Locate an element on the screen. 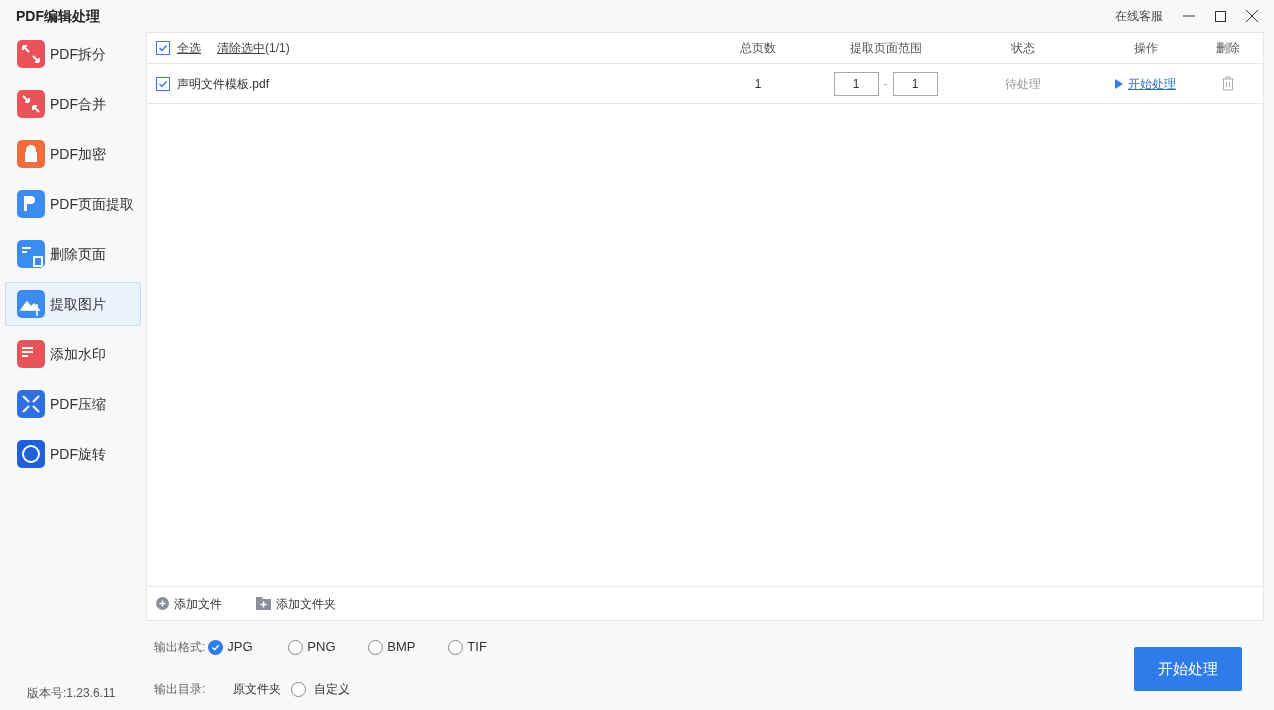 This screenshot has height=710, width=1274. sidebar-item: PDF页面提取 is located at coordinates (73, 204).